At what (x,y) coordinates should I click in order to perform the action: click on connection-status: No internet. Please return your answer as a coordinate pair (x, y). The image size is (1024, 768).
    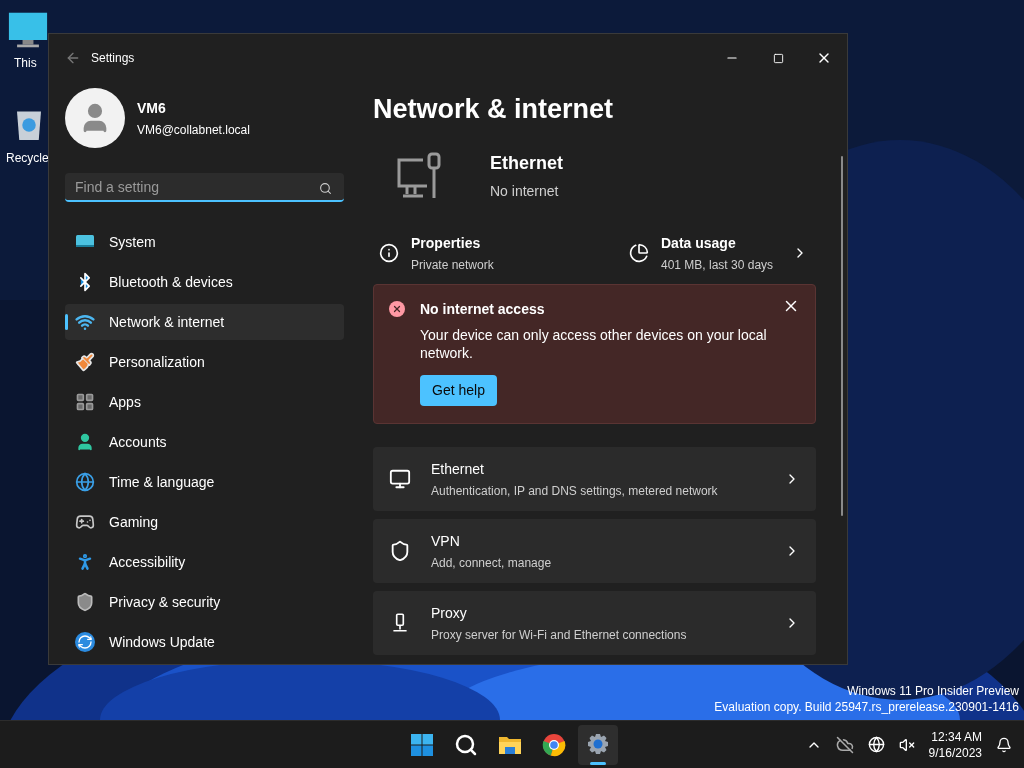
    Looking at the image, I should click on (525, 191).